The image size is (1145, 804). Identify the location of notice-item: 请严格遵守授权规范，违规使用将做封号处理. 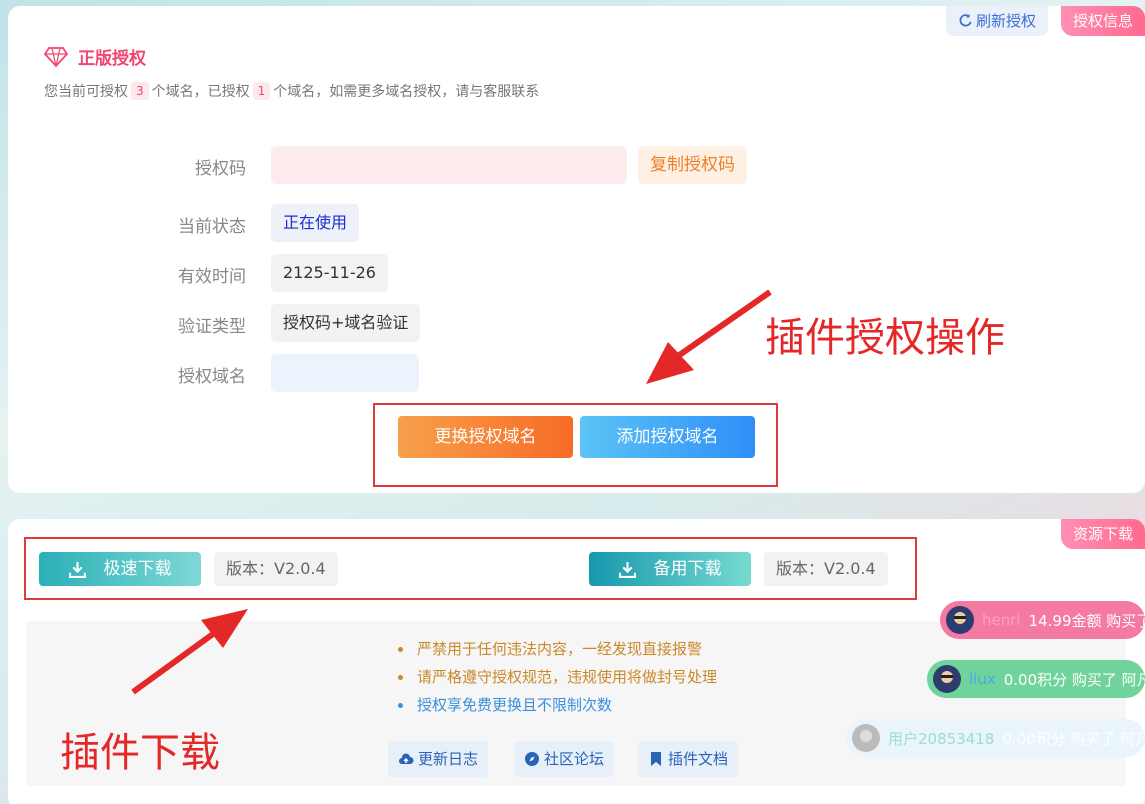
(557, 677).